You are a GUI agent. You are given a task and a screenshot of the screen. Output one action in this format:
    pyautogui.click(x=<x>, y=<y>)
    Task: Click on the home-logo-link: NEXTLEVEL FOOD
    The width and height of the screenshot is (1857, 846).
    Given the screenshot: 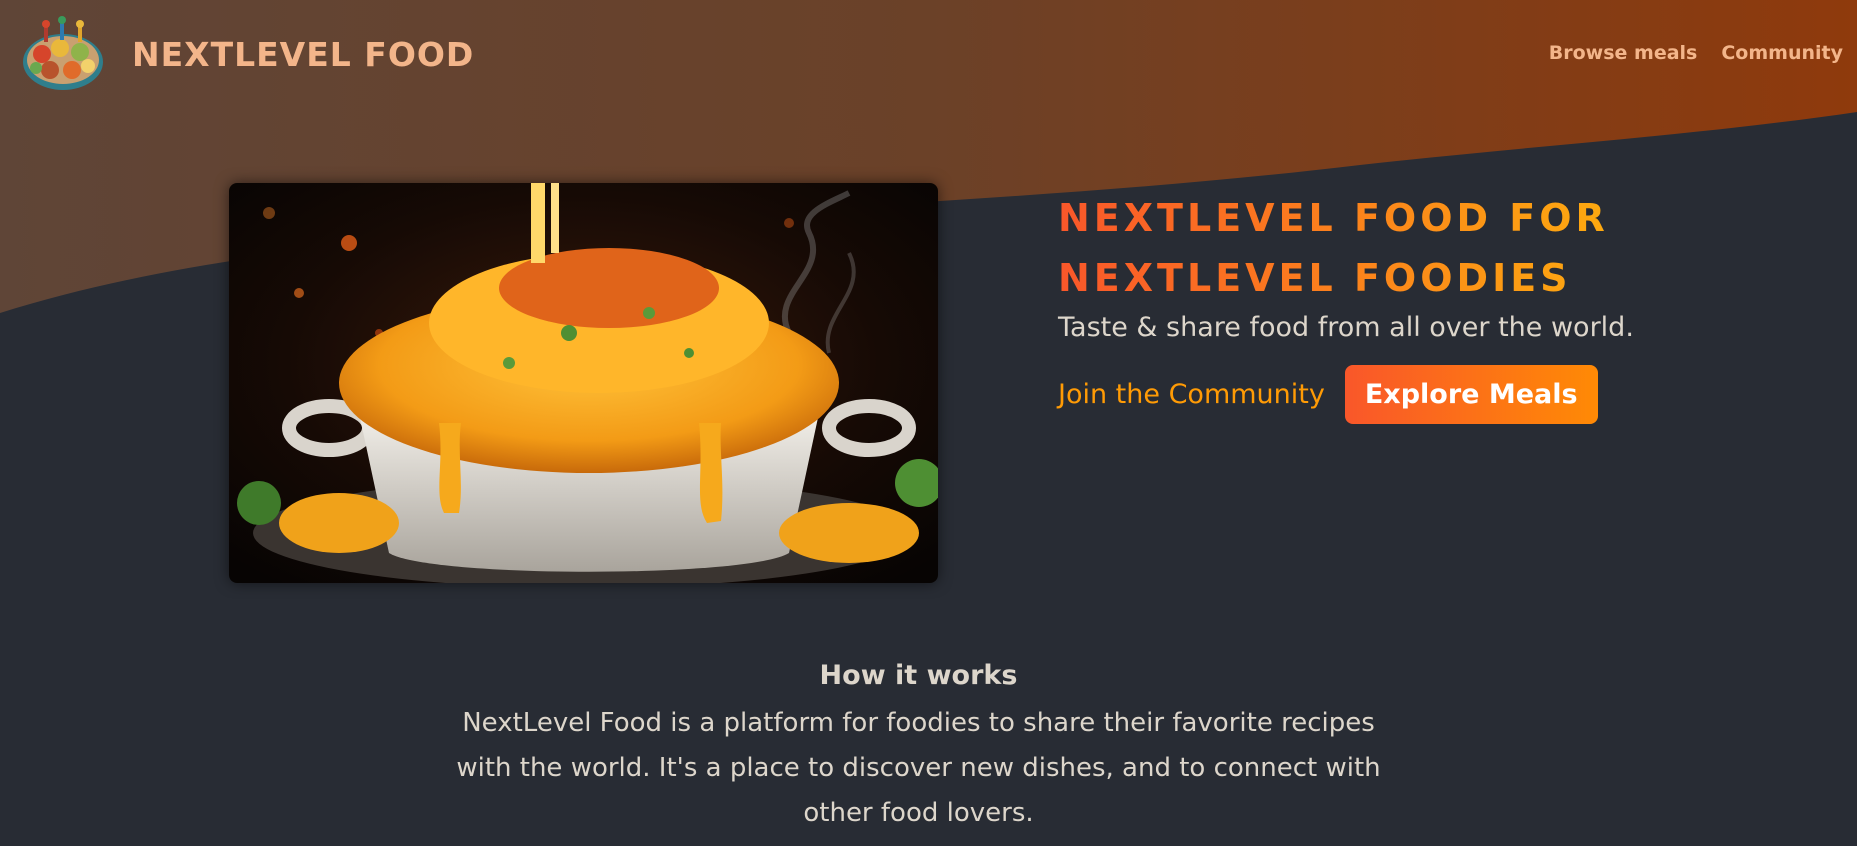 What is the action you would take?
    pyautogui.click(x=247, y=54)
    